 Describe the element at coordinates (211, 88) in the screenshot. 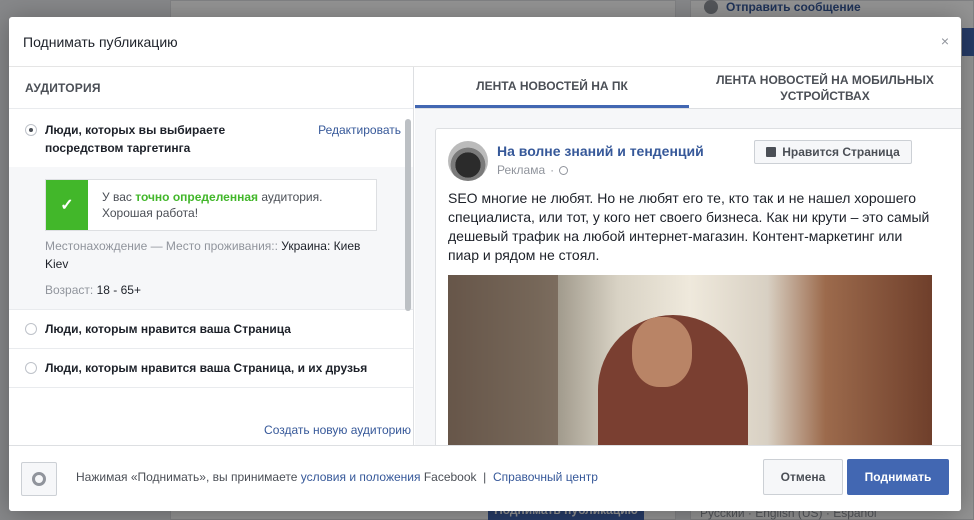

I see `audience-section-title: АУДИТОРИЯ` at that location.